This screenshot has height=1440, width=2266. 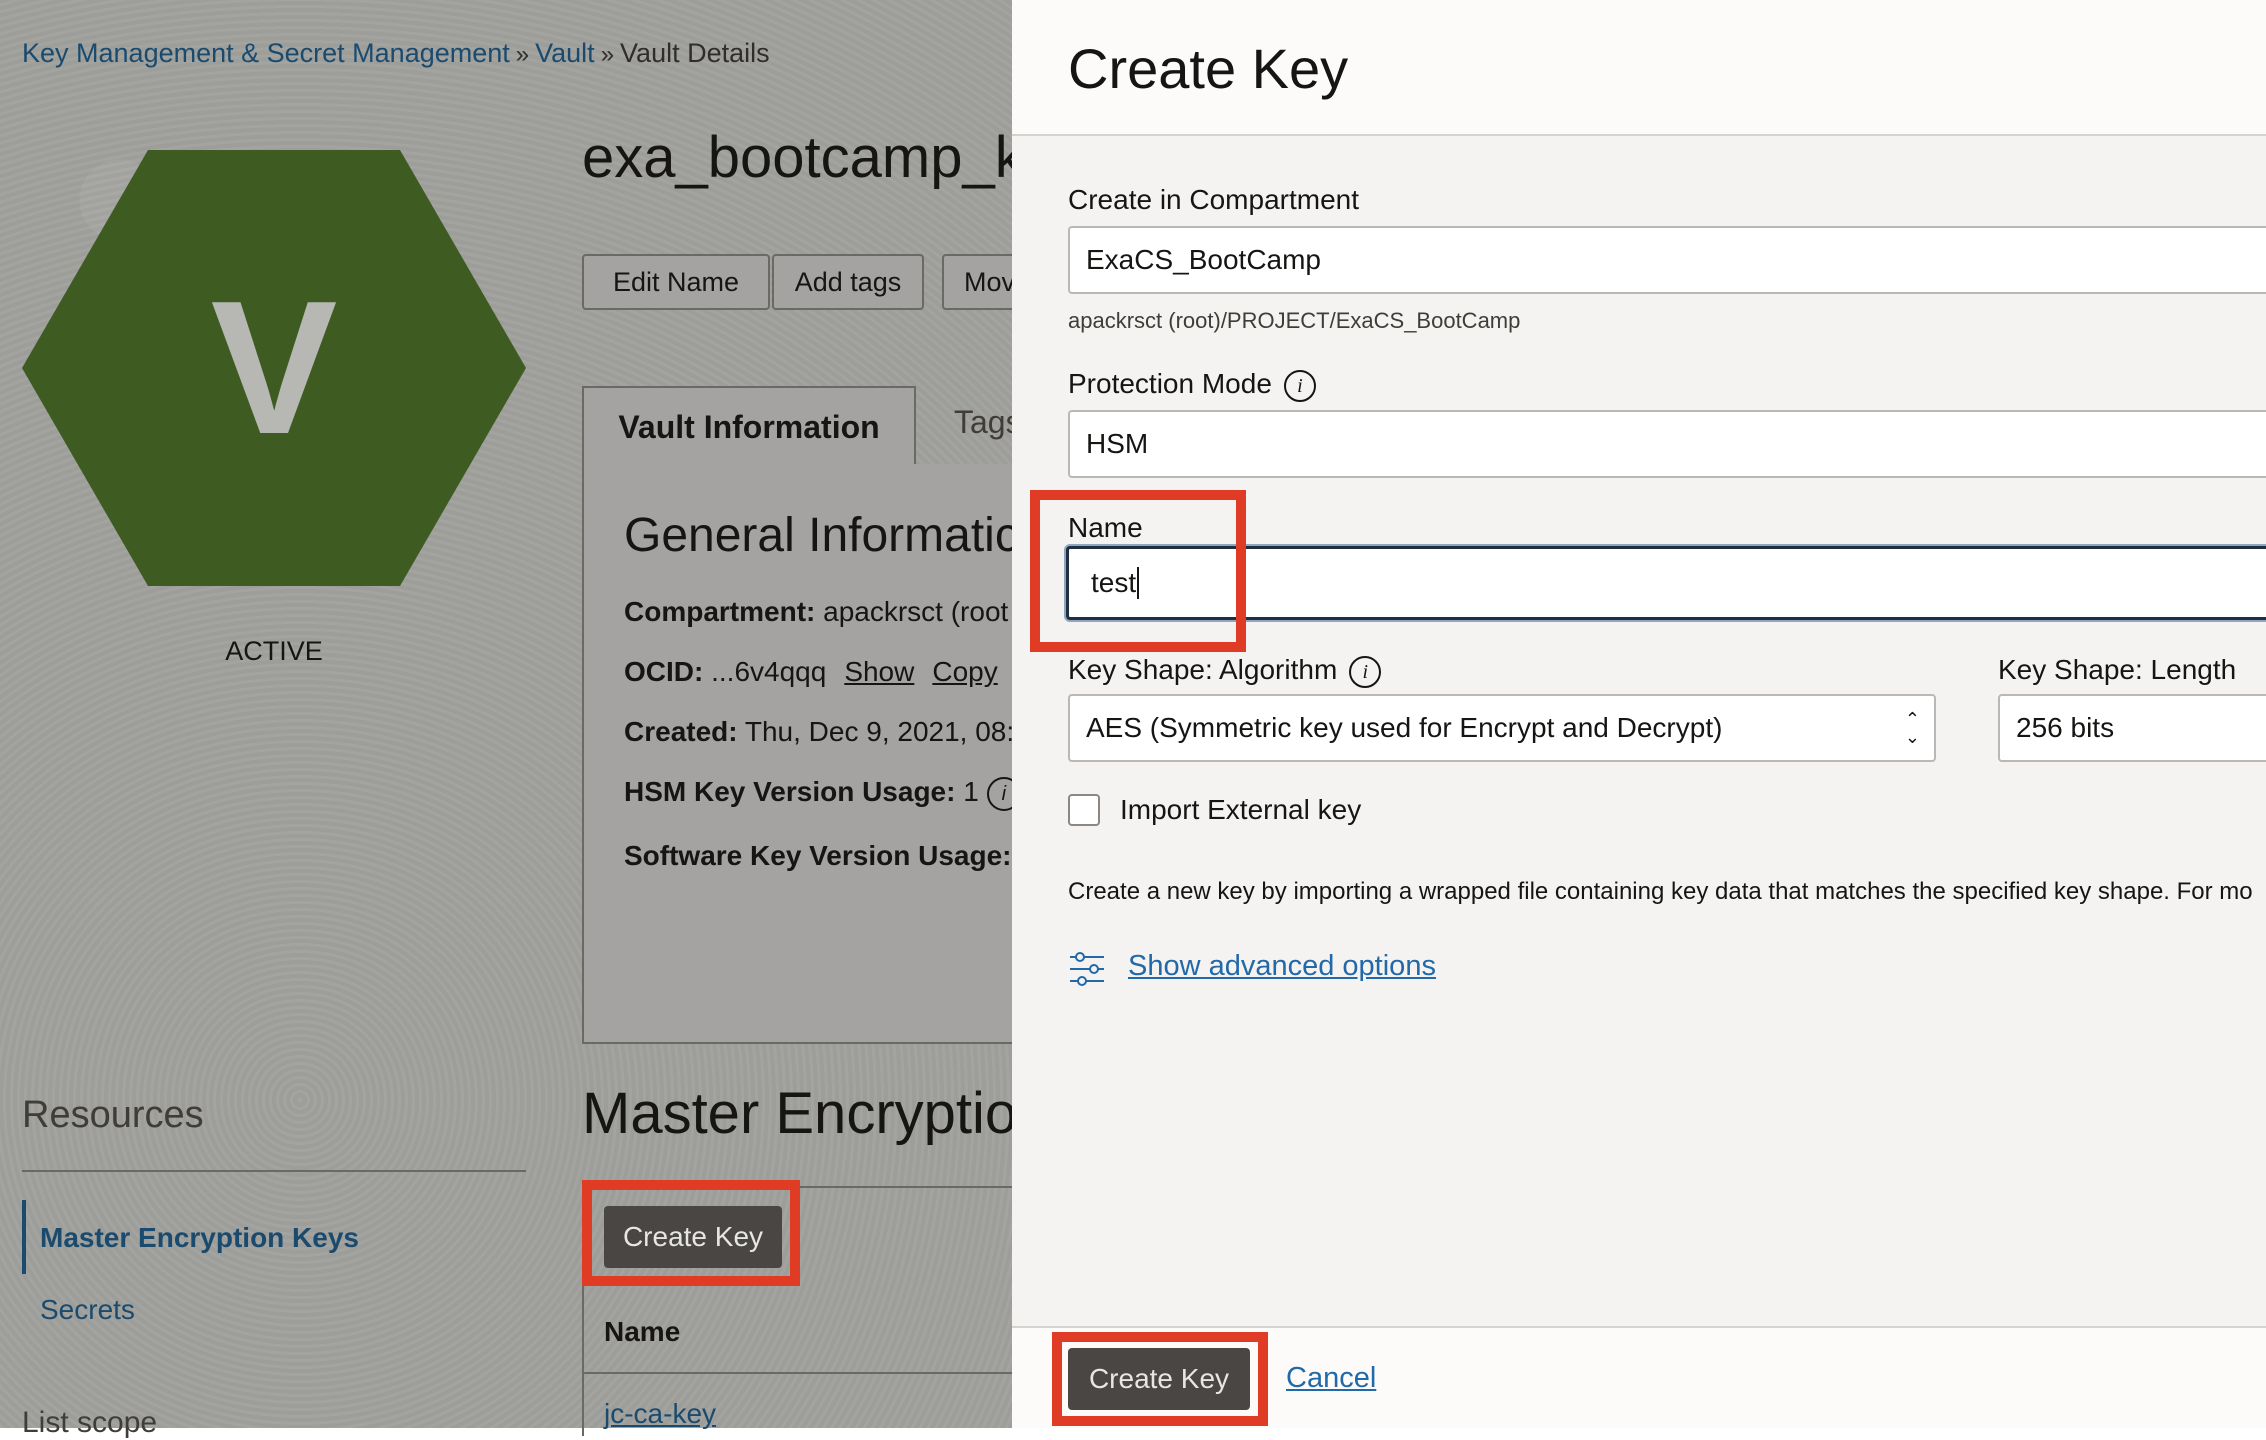 What do you see at coordinates (113, 1115) in the screenshot?
I see `resources-heading: Resources` at bounding box center [113, 1115].